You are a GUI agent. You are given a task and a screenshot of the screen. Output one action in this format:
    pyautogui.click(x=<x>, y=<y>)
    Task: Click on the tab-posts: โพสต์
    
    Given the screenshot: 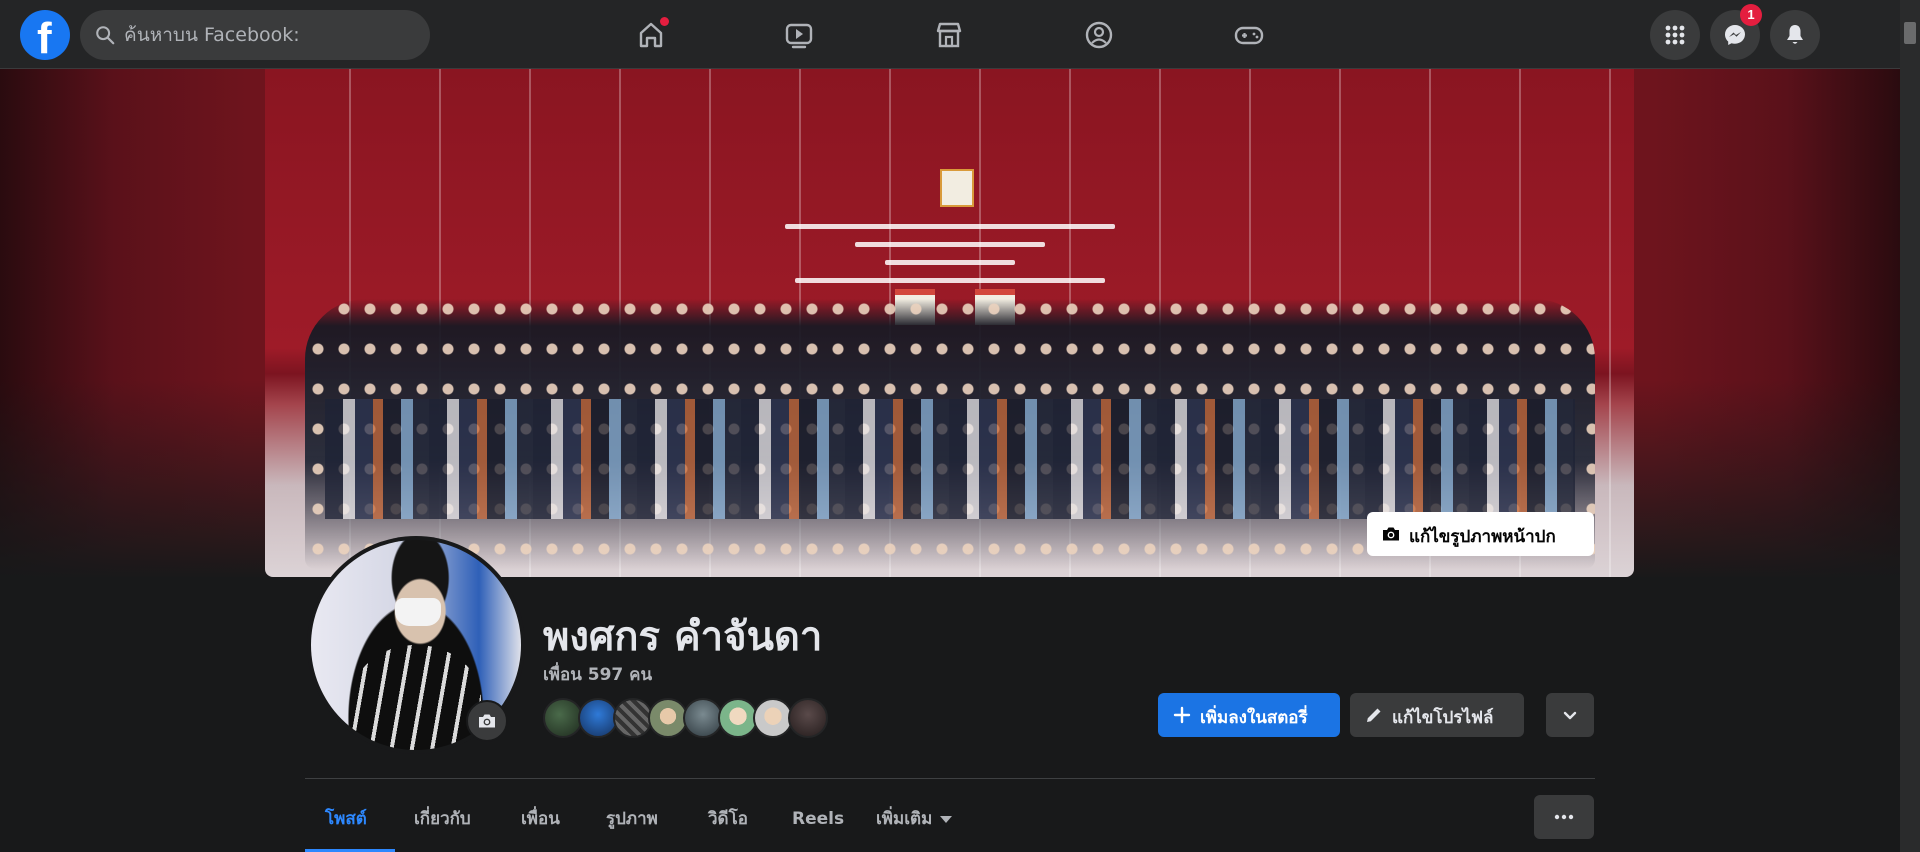 What is the action you would take?
    pyautogui.click(x=346, y=819)
    